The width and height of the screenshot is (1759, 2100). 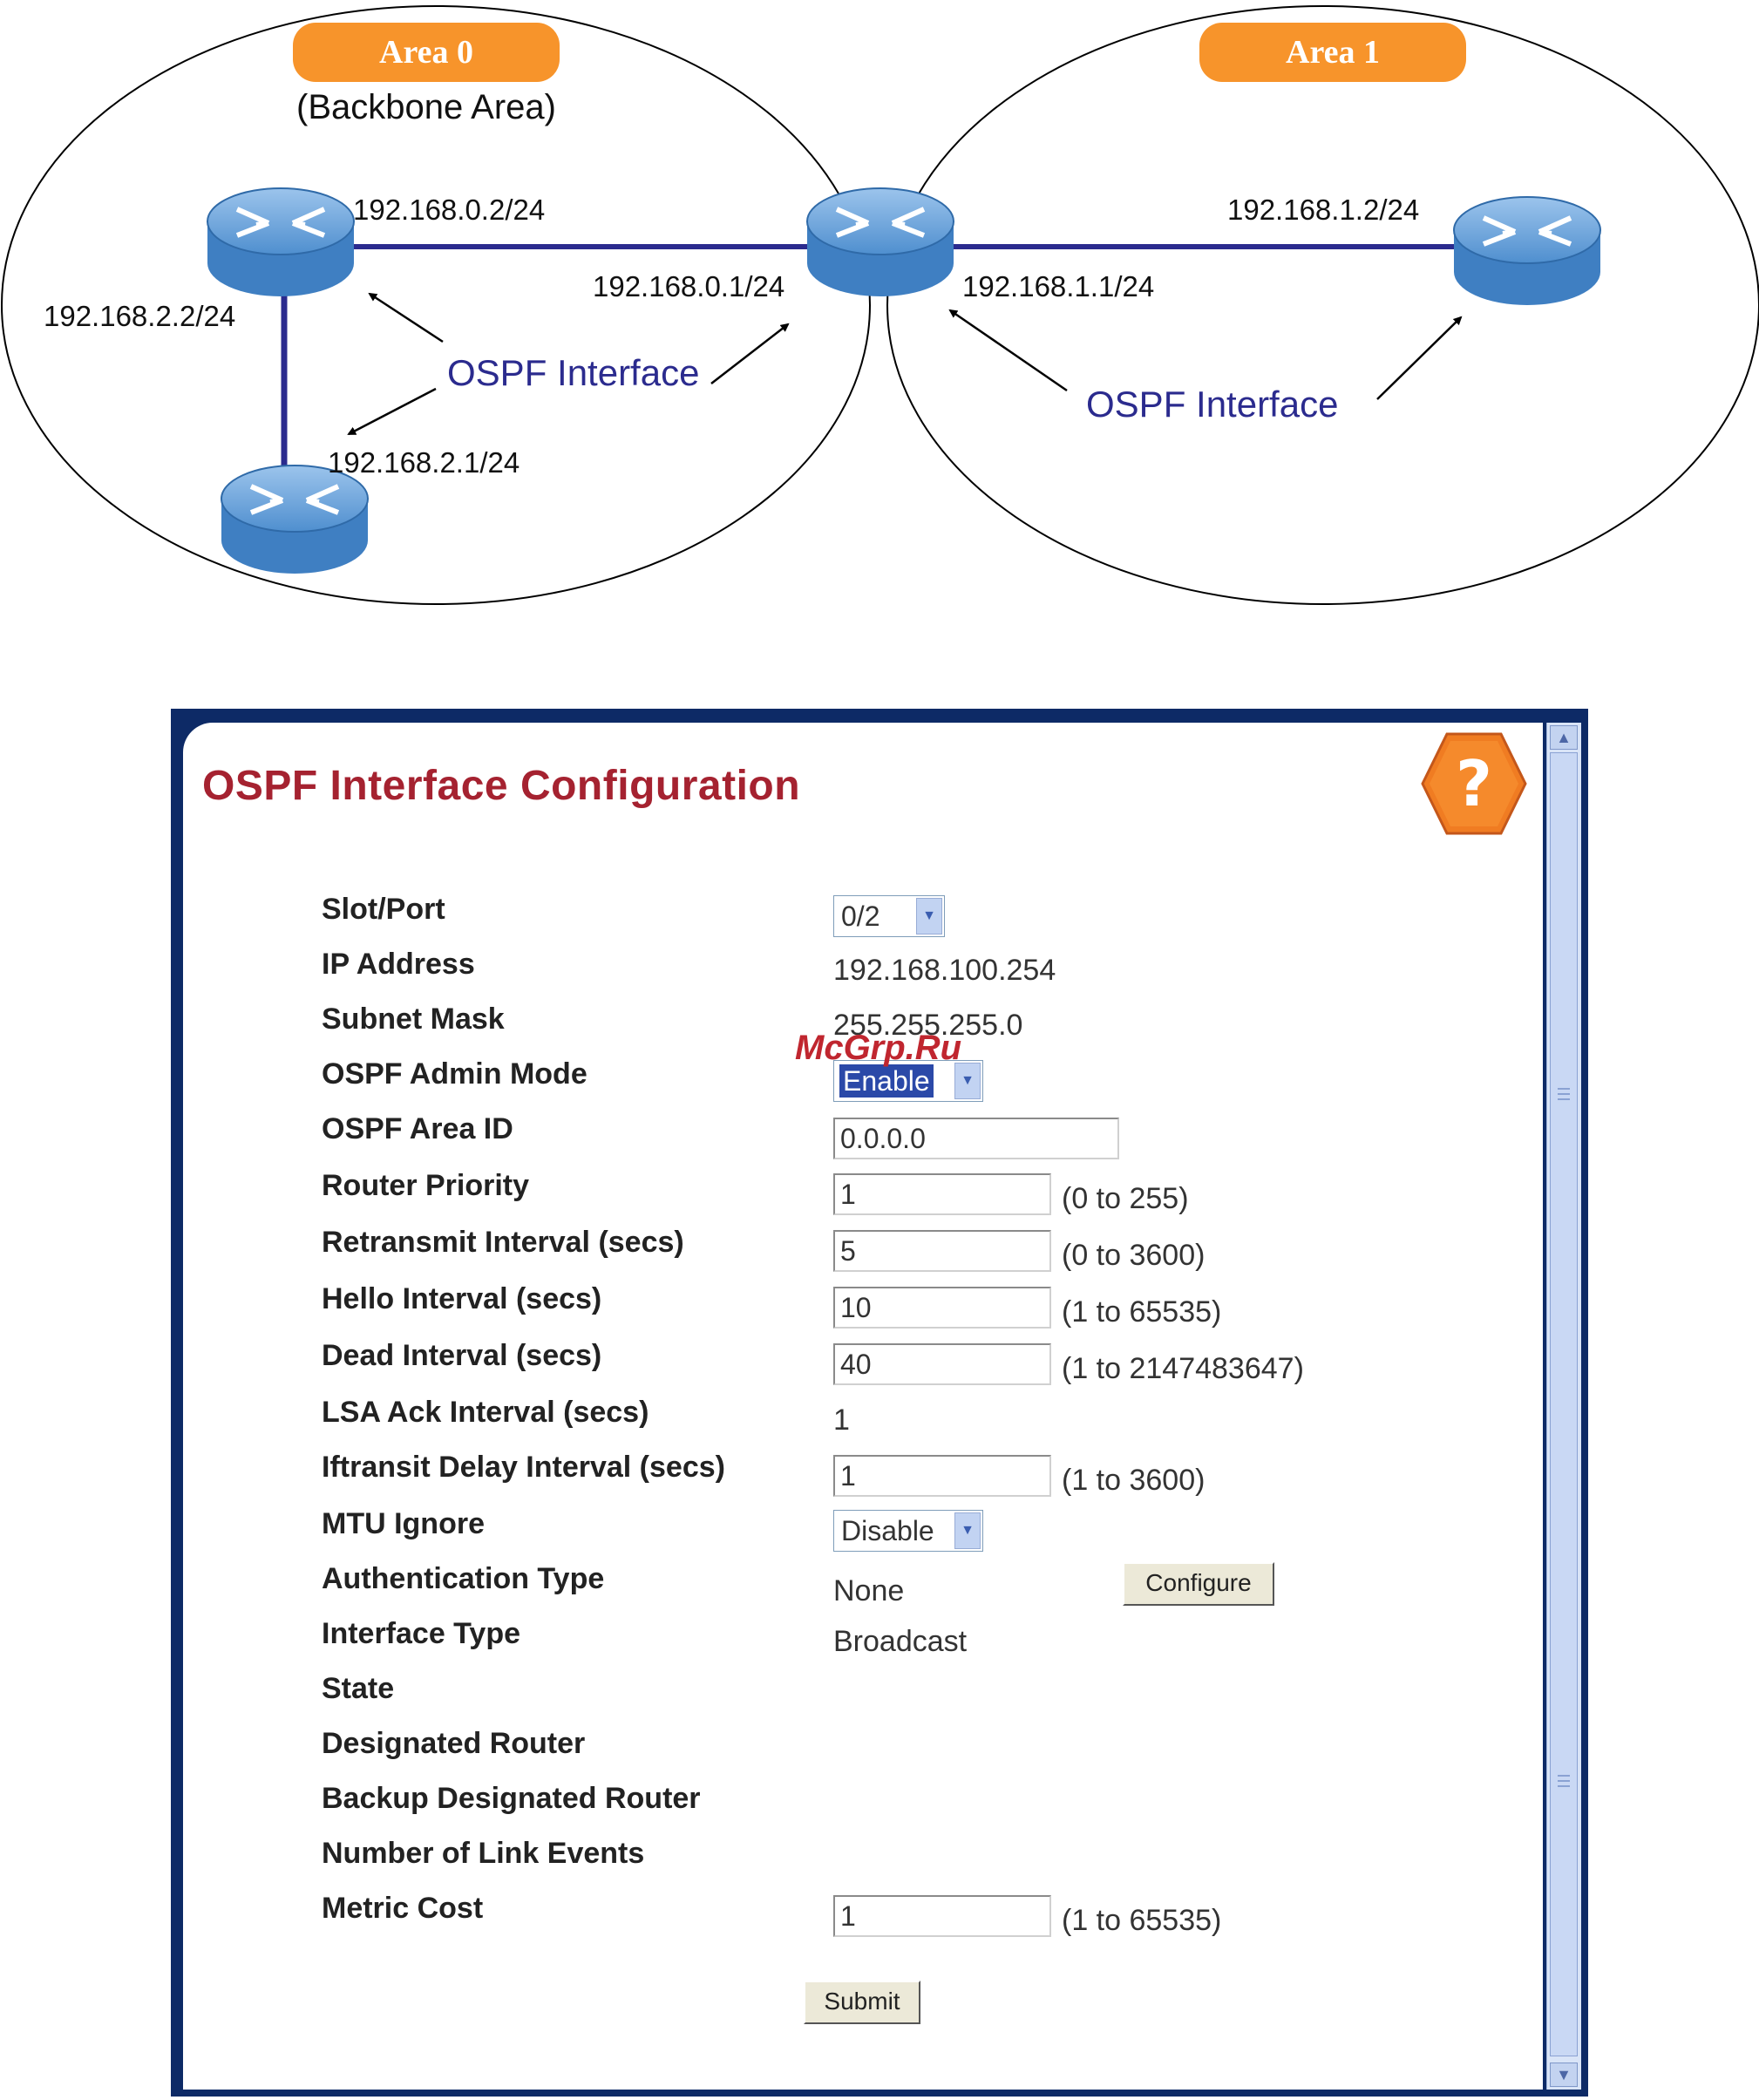 I want to click on help-icon: ?, so click(x=1474, y=784).